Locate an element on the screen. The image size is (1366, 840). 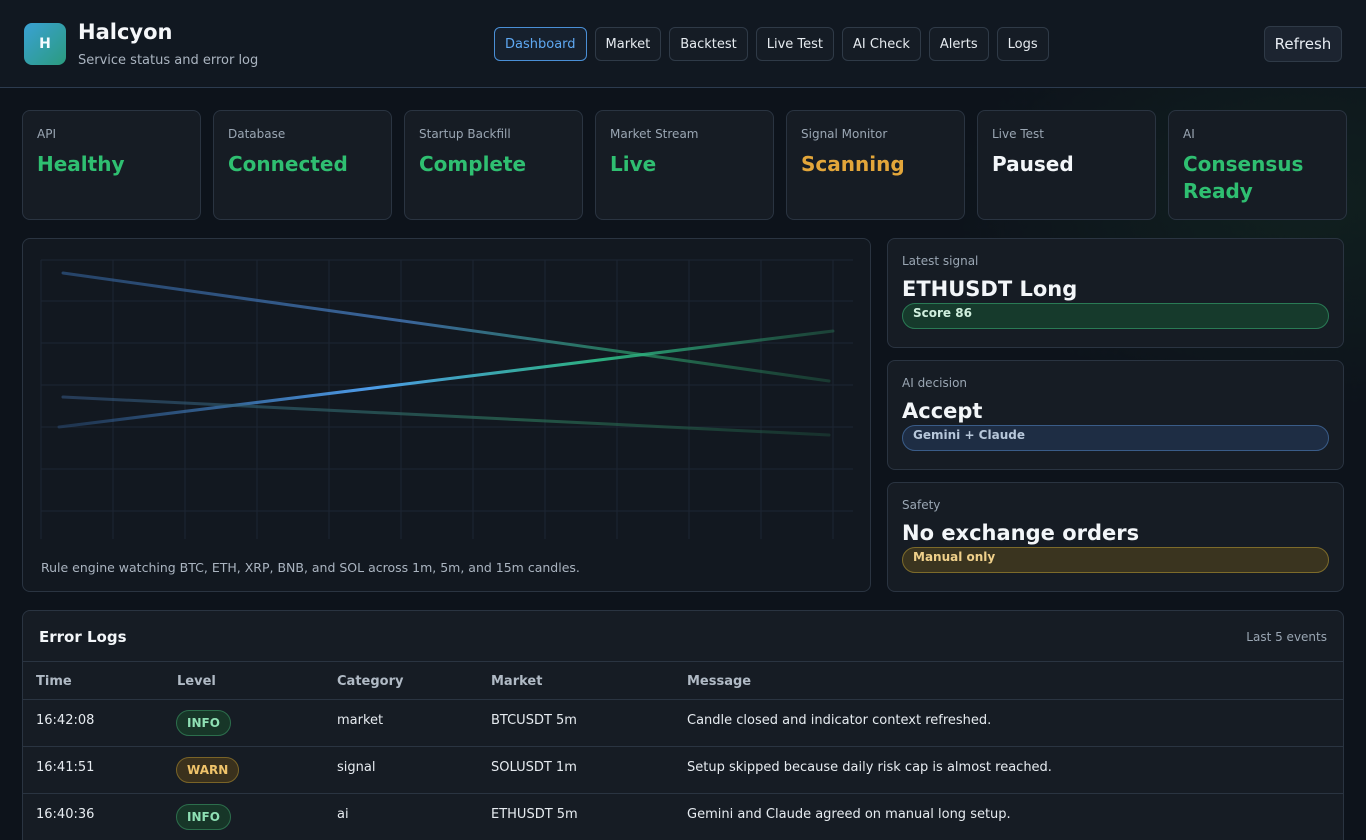
status-card-startup-backfill: Startup Backfill Complete is located at coordinates (493, 165).